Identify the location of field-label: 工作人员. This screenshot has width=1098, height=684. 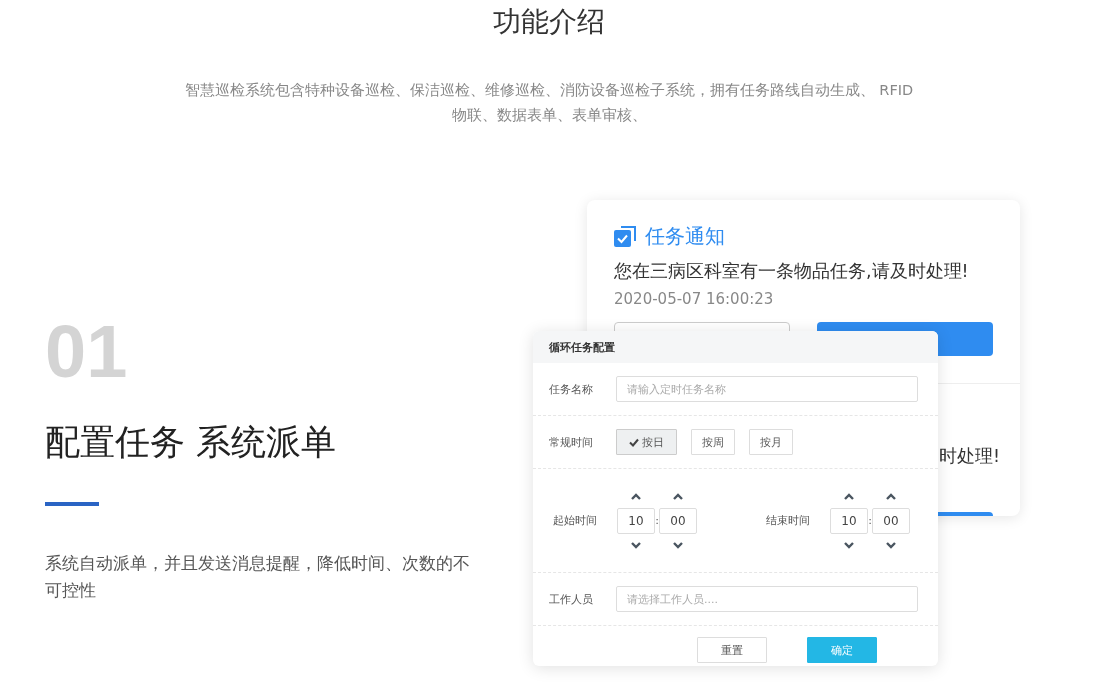
(571, 599).